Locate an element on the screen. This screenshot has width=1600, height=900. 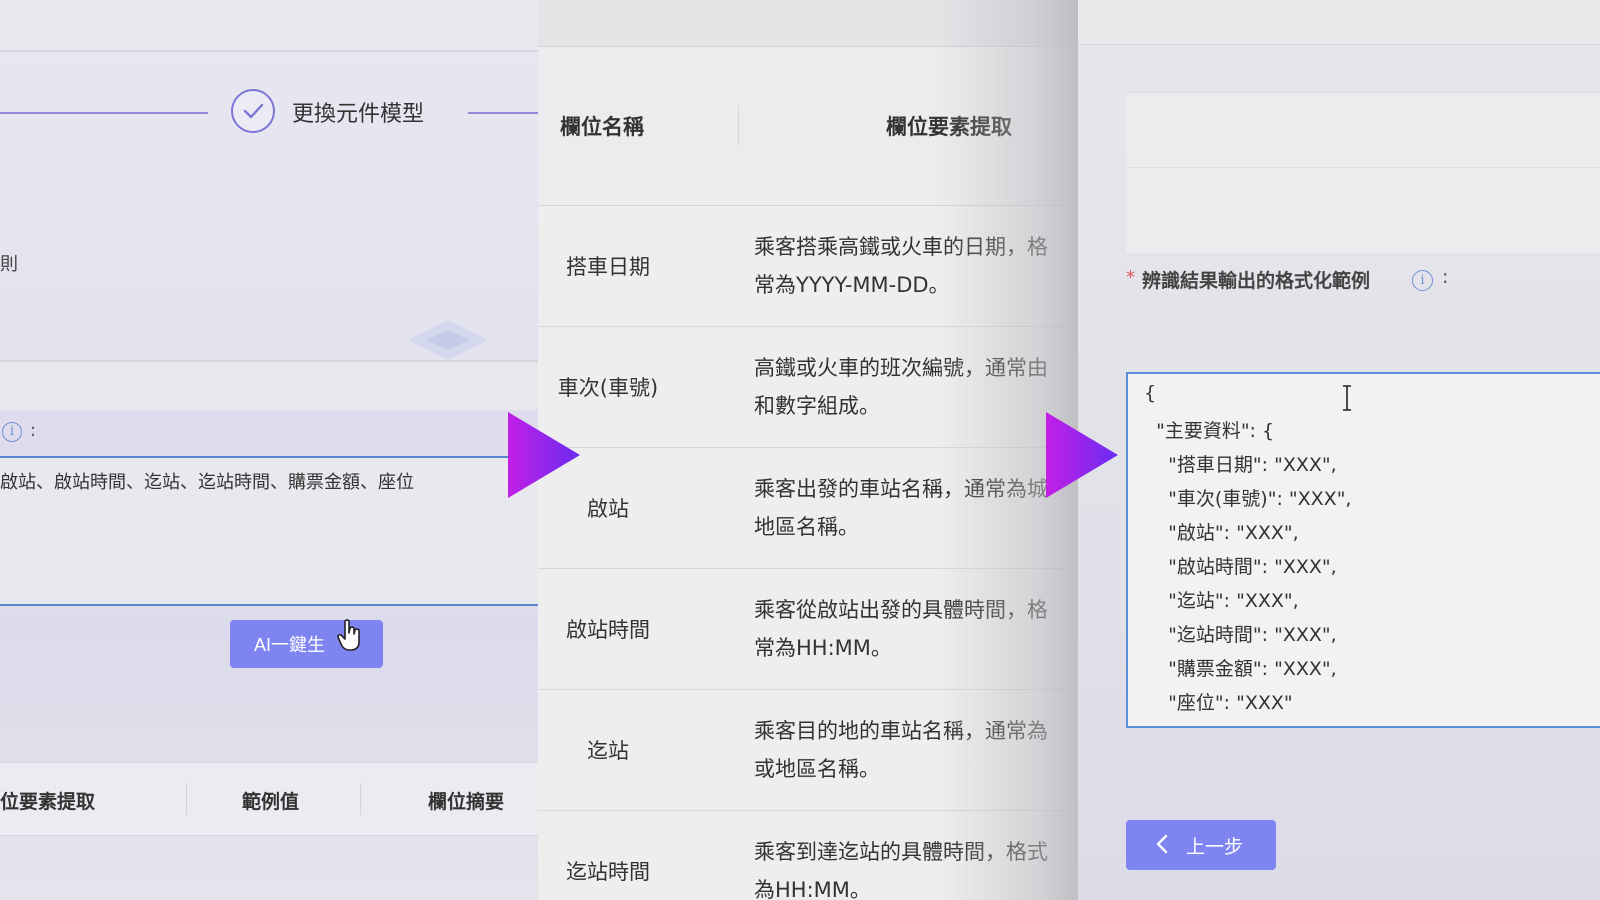
column-header-element: 位要素提取 is located at coordinates (48, 802).